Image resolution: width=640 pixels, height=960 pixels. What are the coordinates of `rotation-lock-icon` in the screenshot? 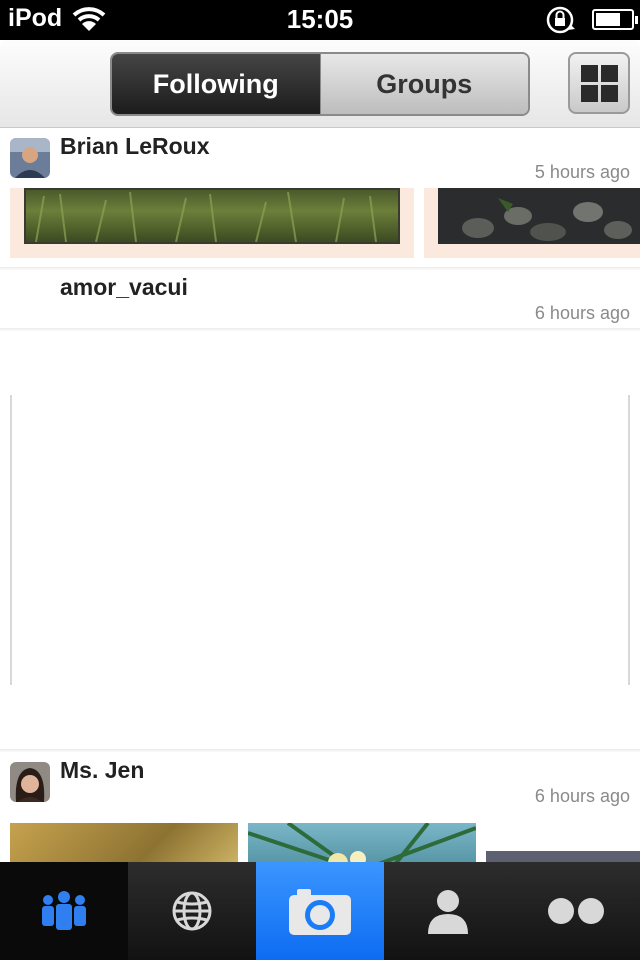 It's located at (561, 22).